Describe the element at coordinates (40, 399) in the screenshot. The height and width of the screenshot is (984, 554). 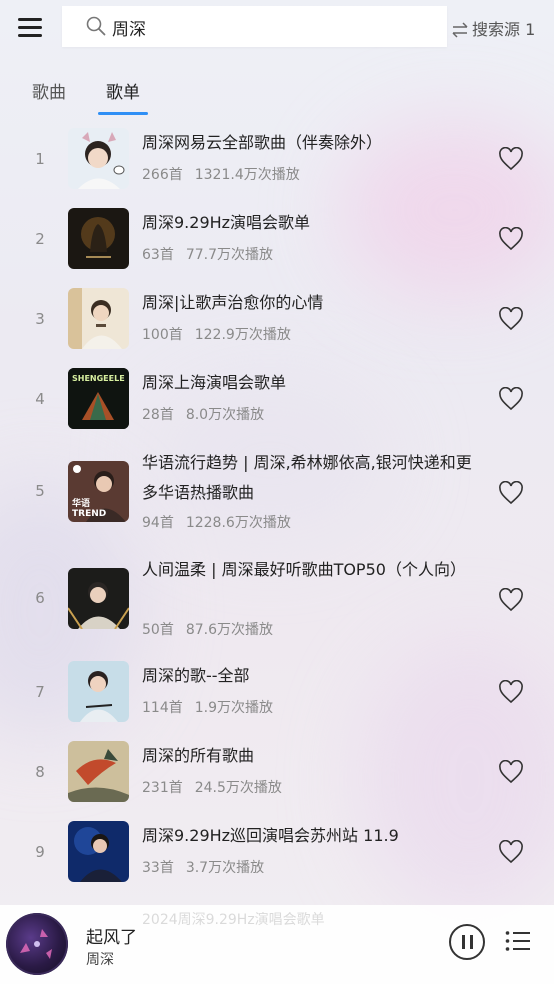
I see `rank-number: 4` at that location.